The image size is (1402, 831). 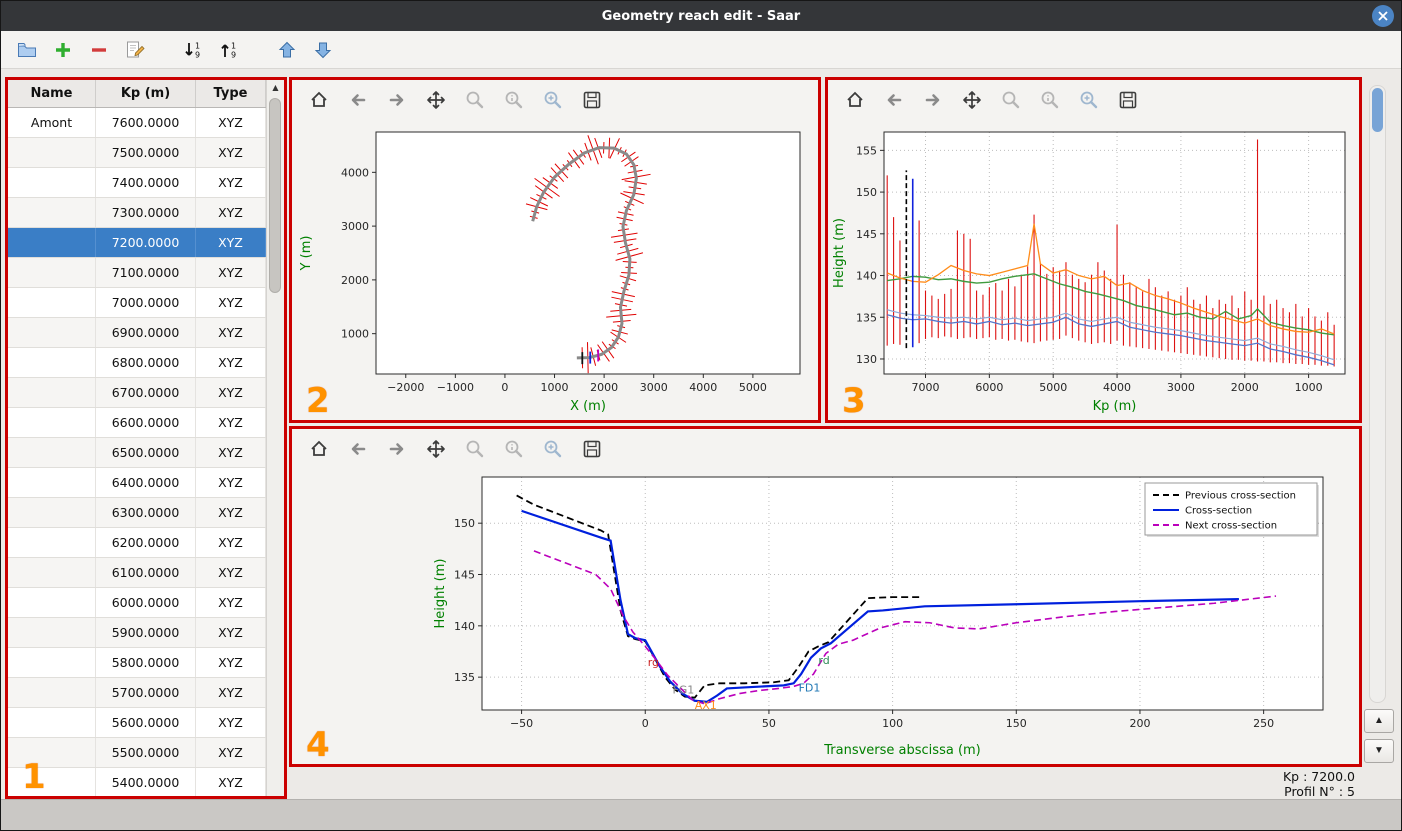 What do you see at coordinates (287, 50) in the screenshot?
I see `move-up-button` at bounding box center [287, 50].